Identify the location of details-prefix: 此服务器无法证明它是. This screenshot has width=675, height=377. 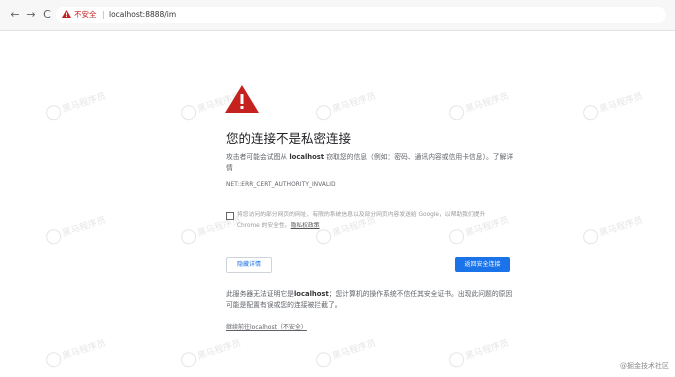
(260, 294).